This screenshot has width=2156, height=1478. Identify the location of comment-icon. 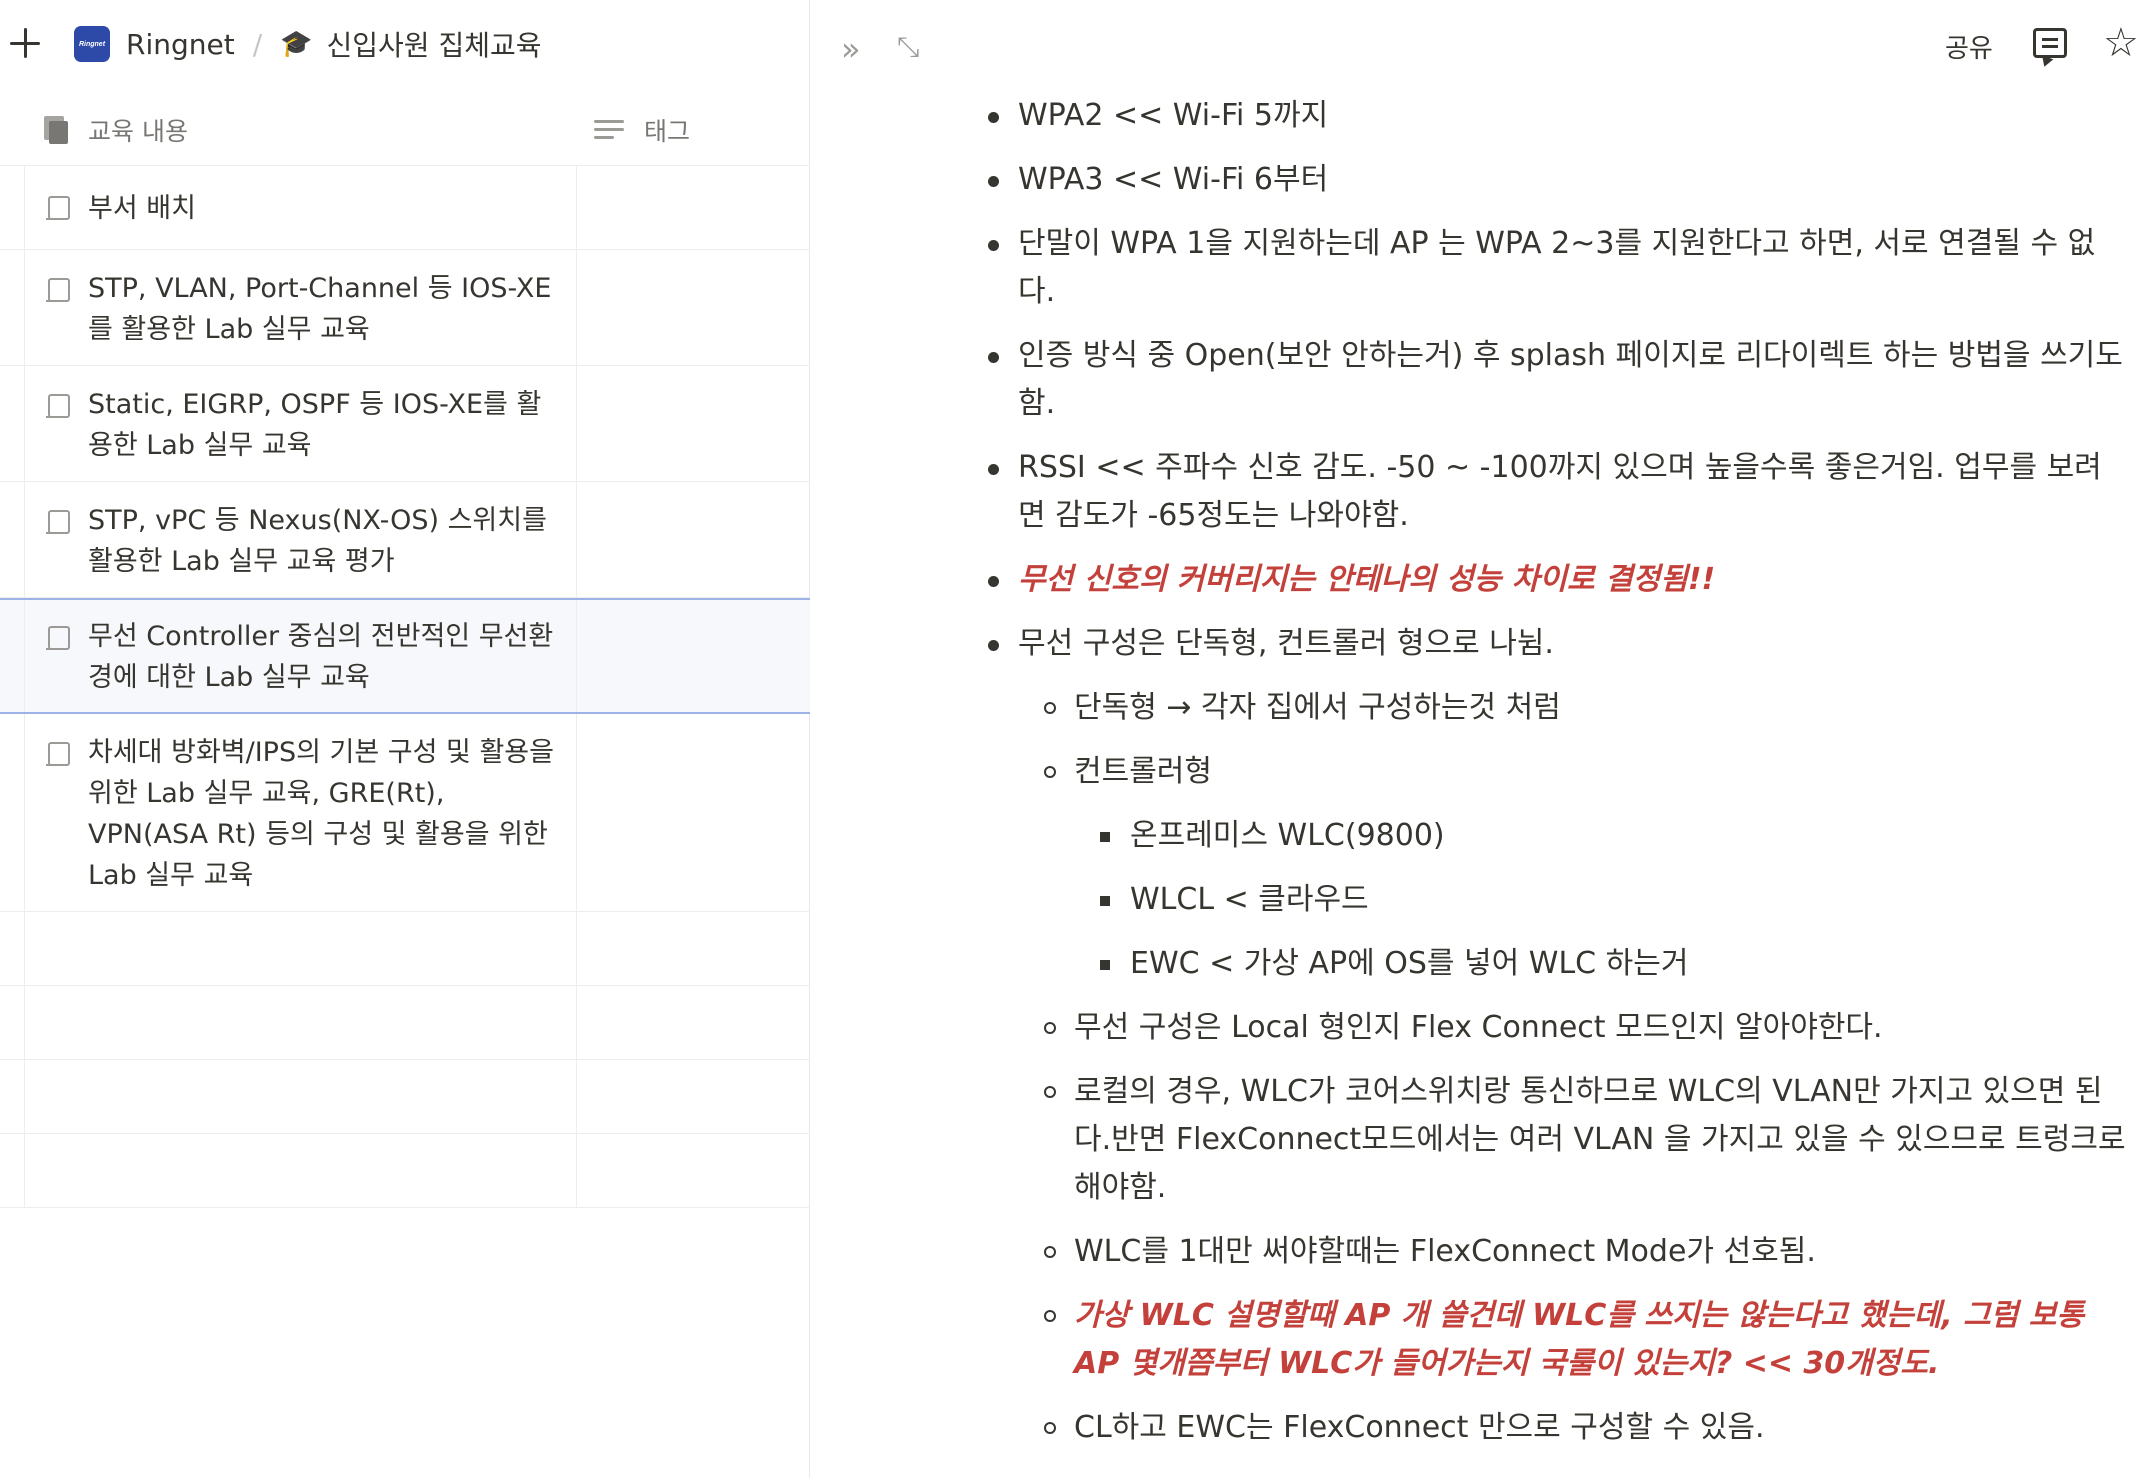
(2050, 43).